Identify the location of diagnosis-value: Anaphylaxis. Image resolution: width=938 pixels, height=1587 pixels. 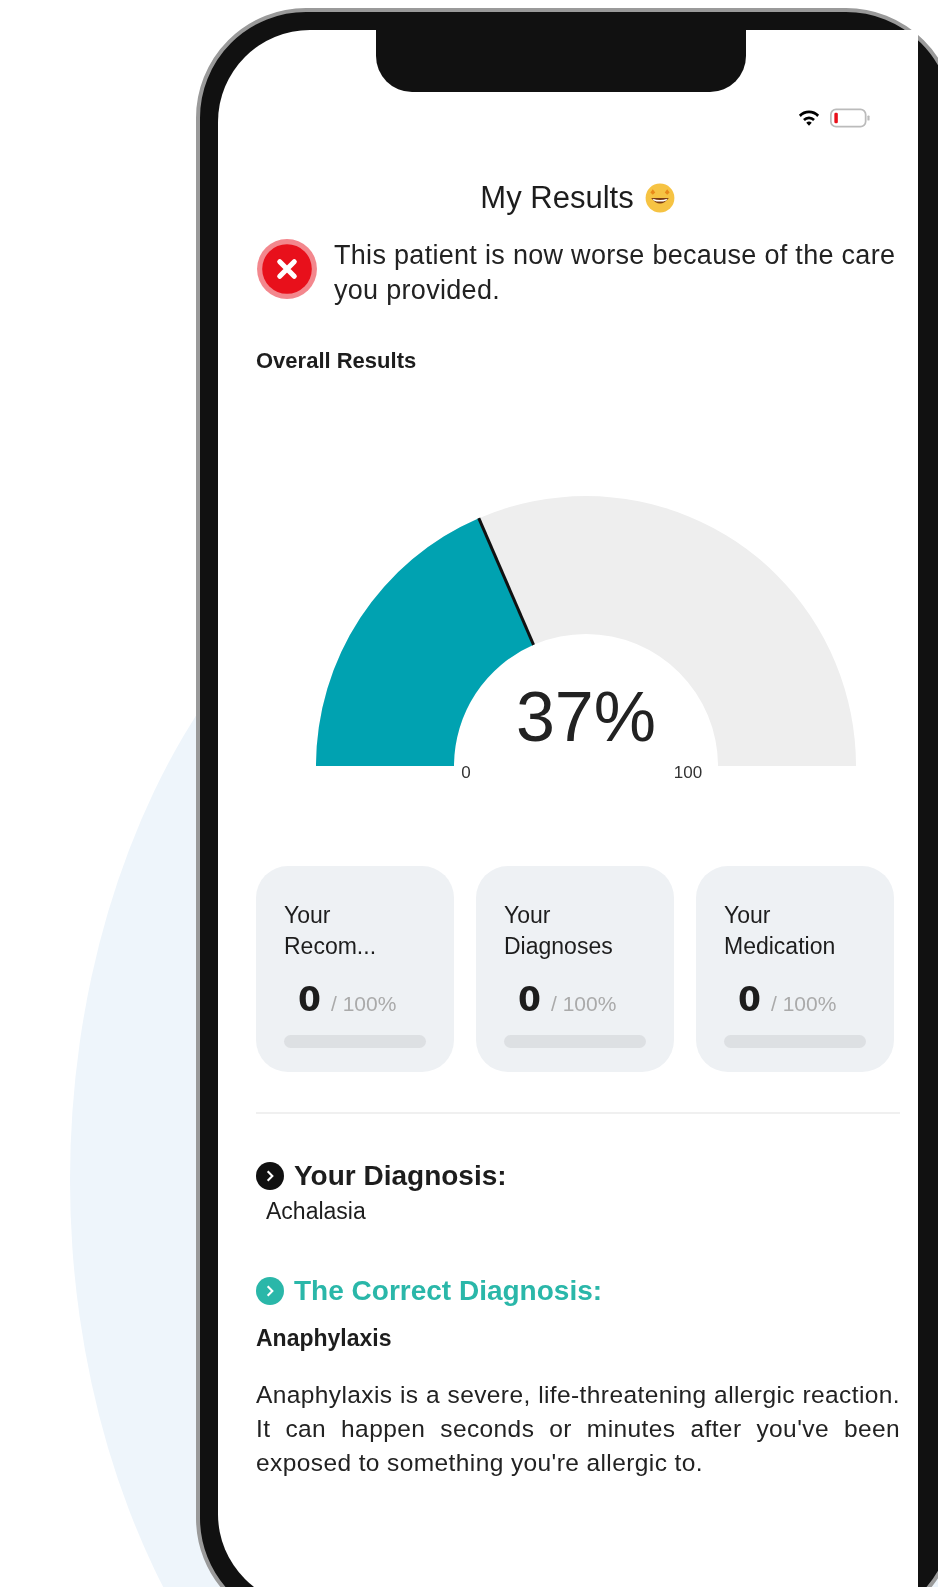
(324, 1338).